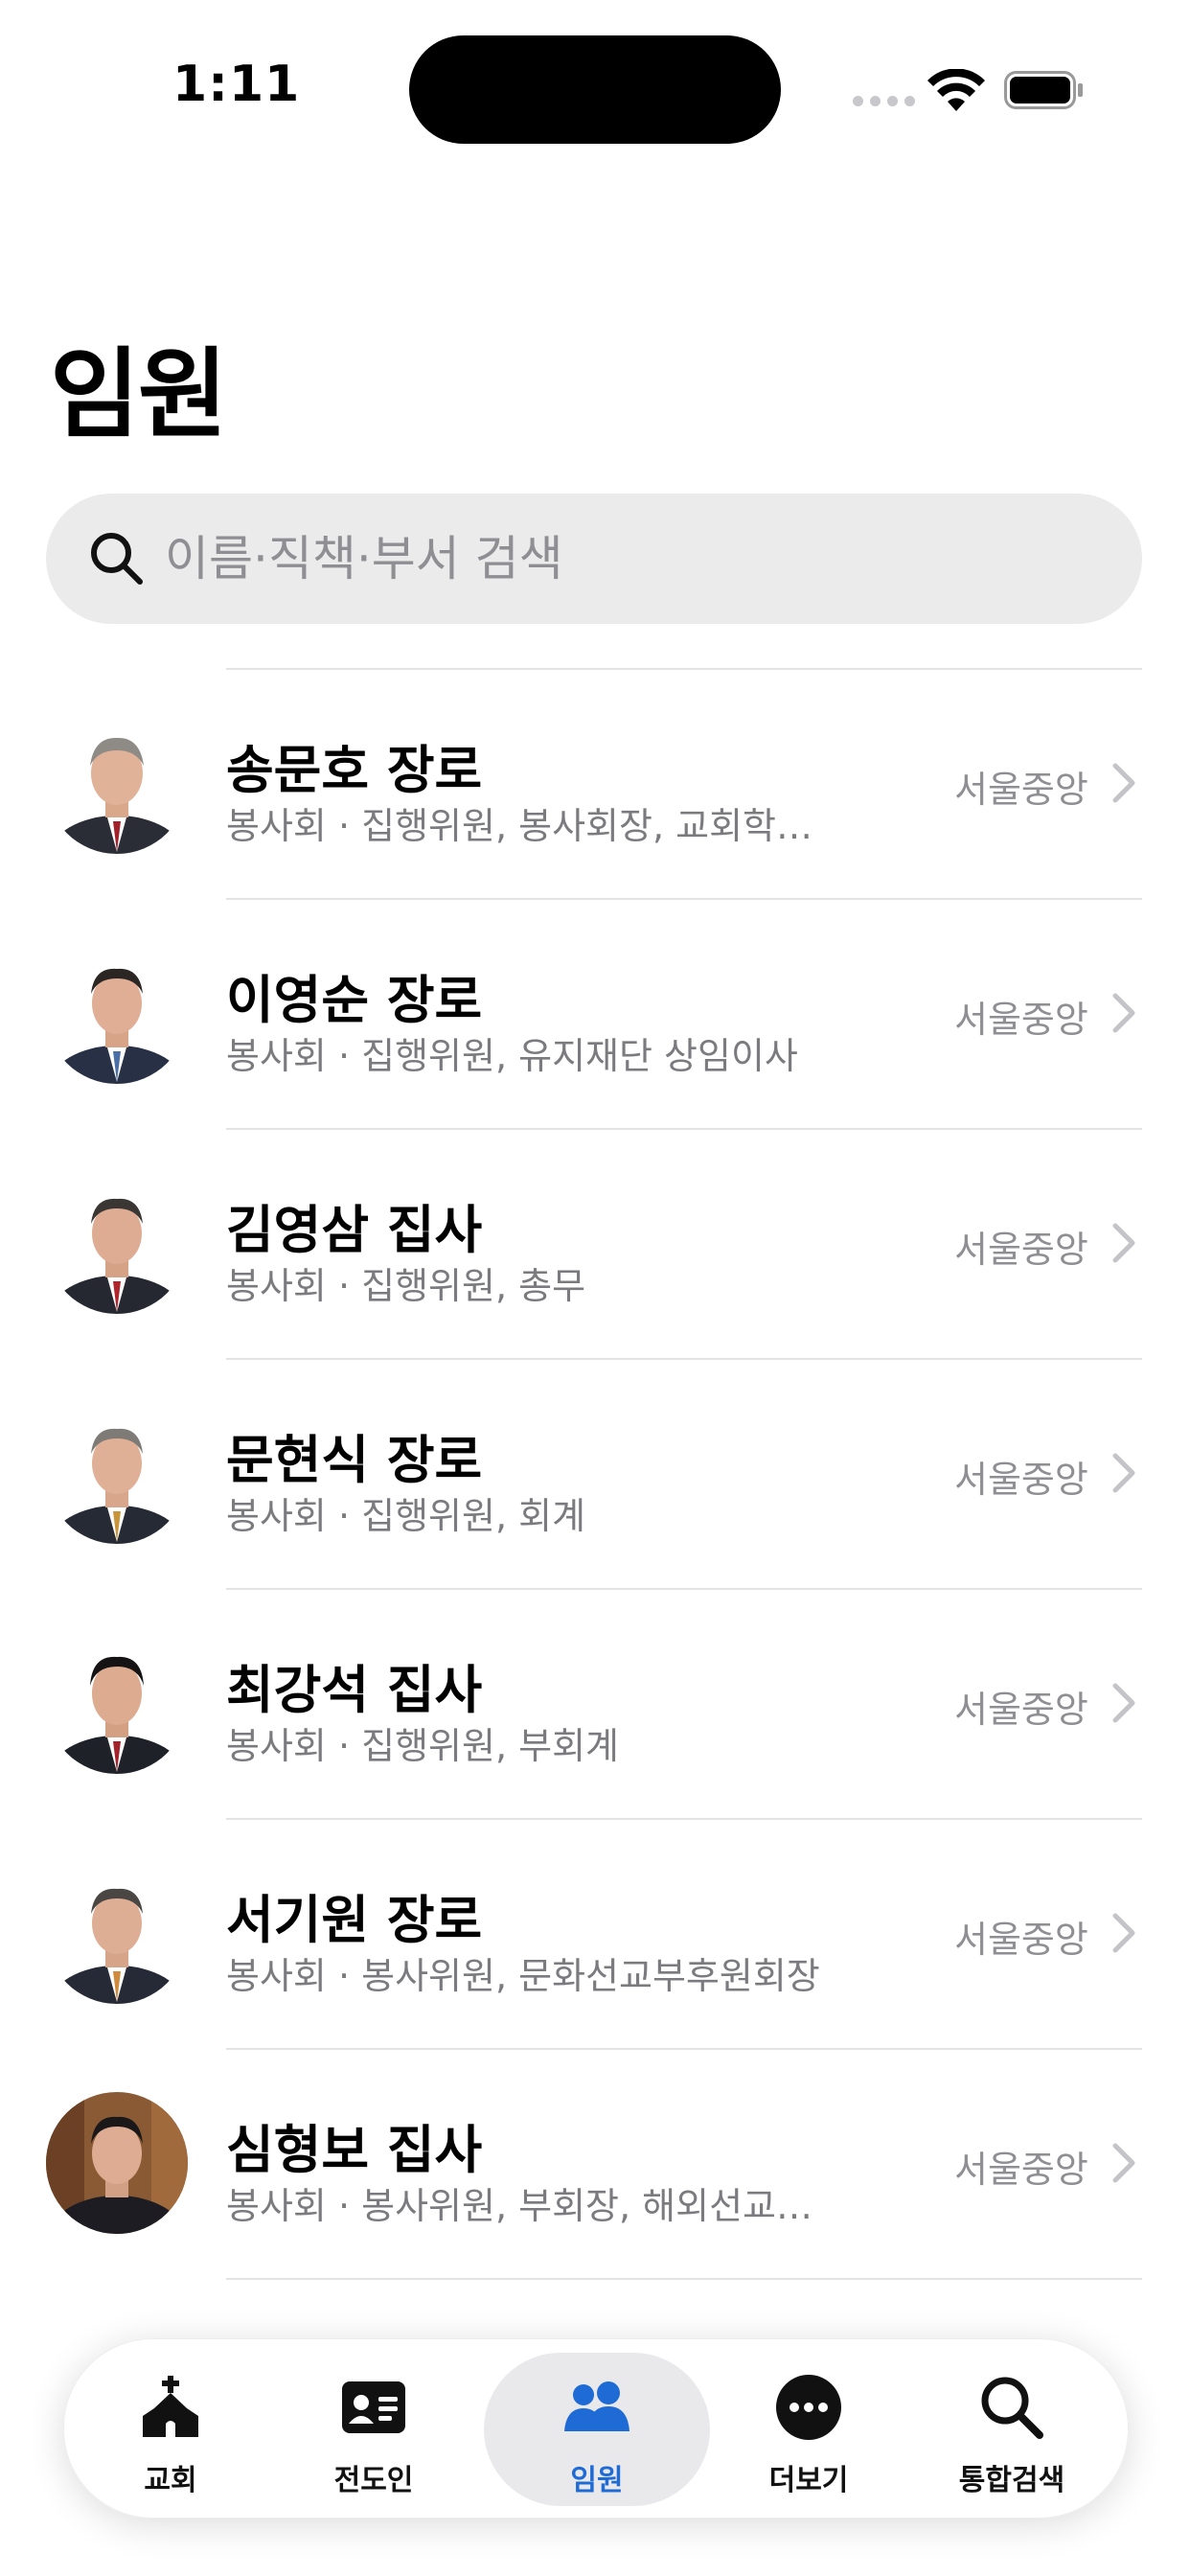 This screenshot has width=1190, height=2576. What do you see at coordinates (1043, 90) in the screenshot?
I see `battery-icon` at bounding box center [1043, 90].